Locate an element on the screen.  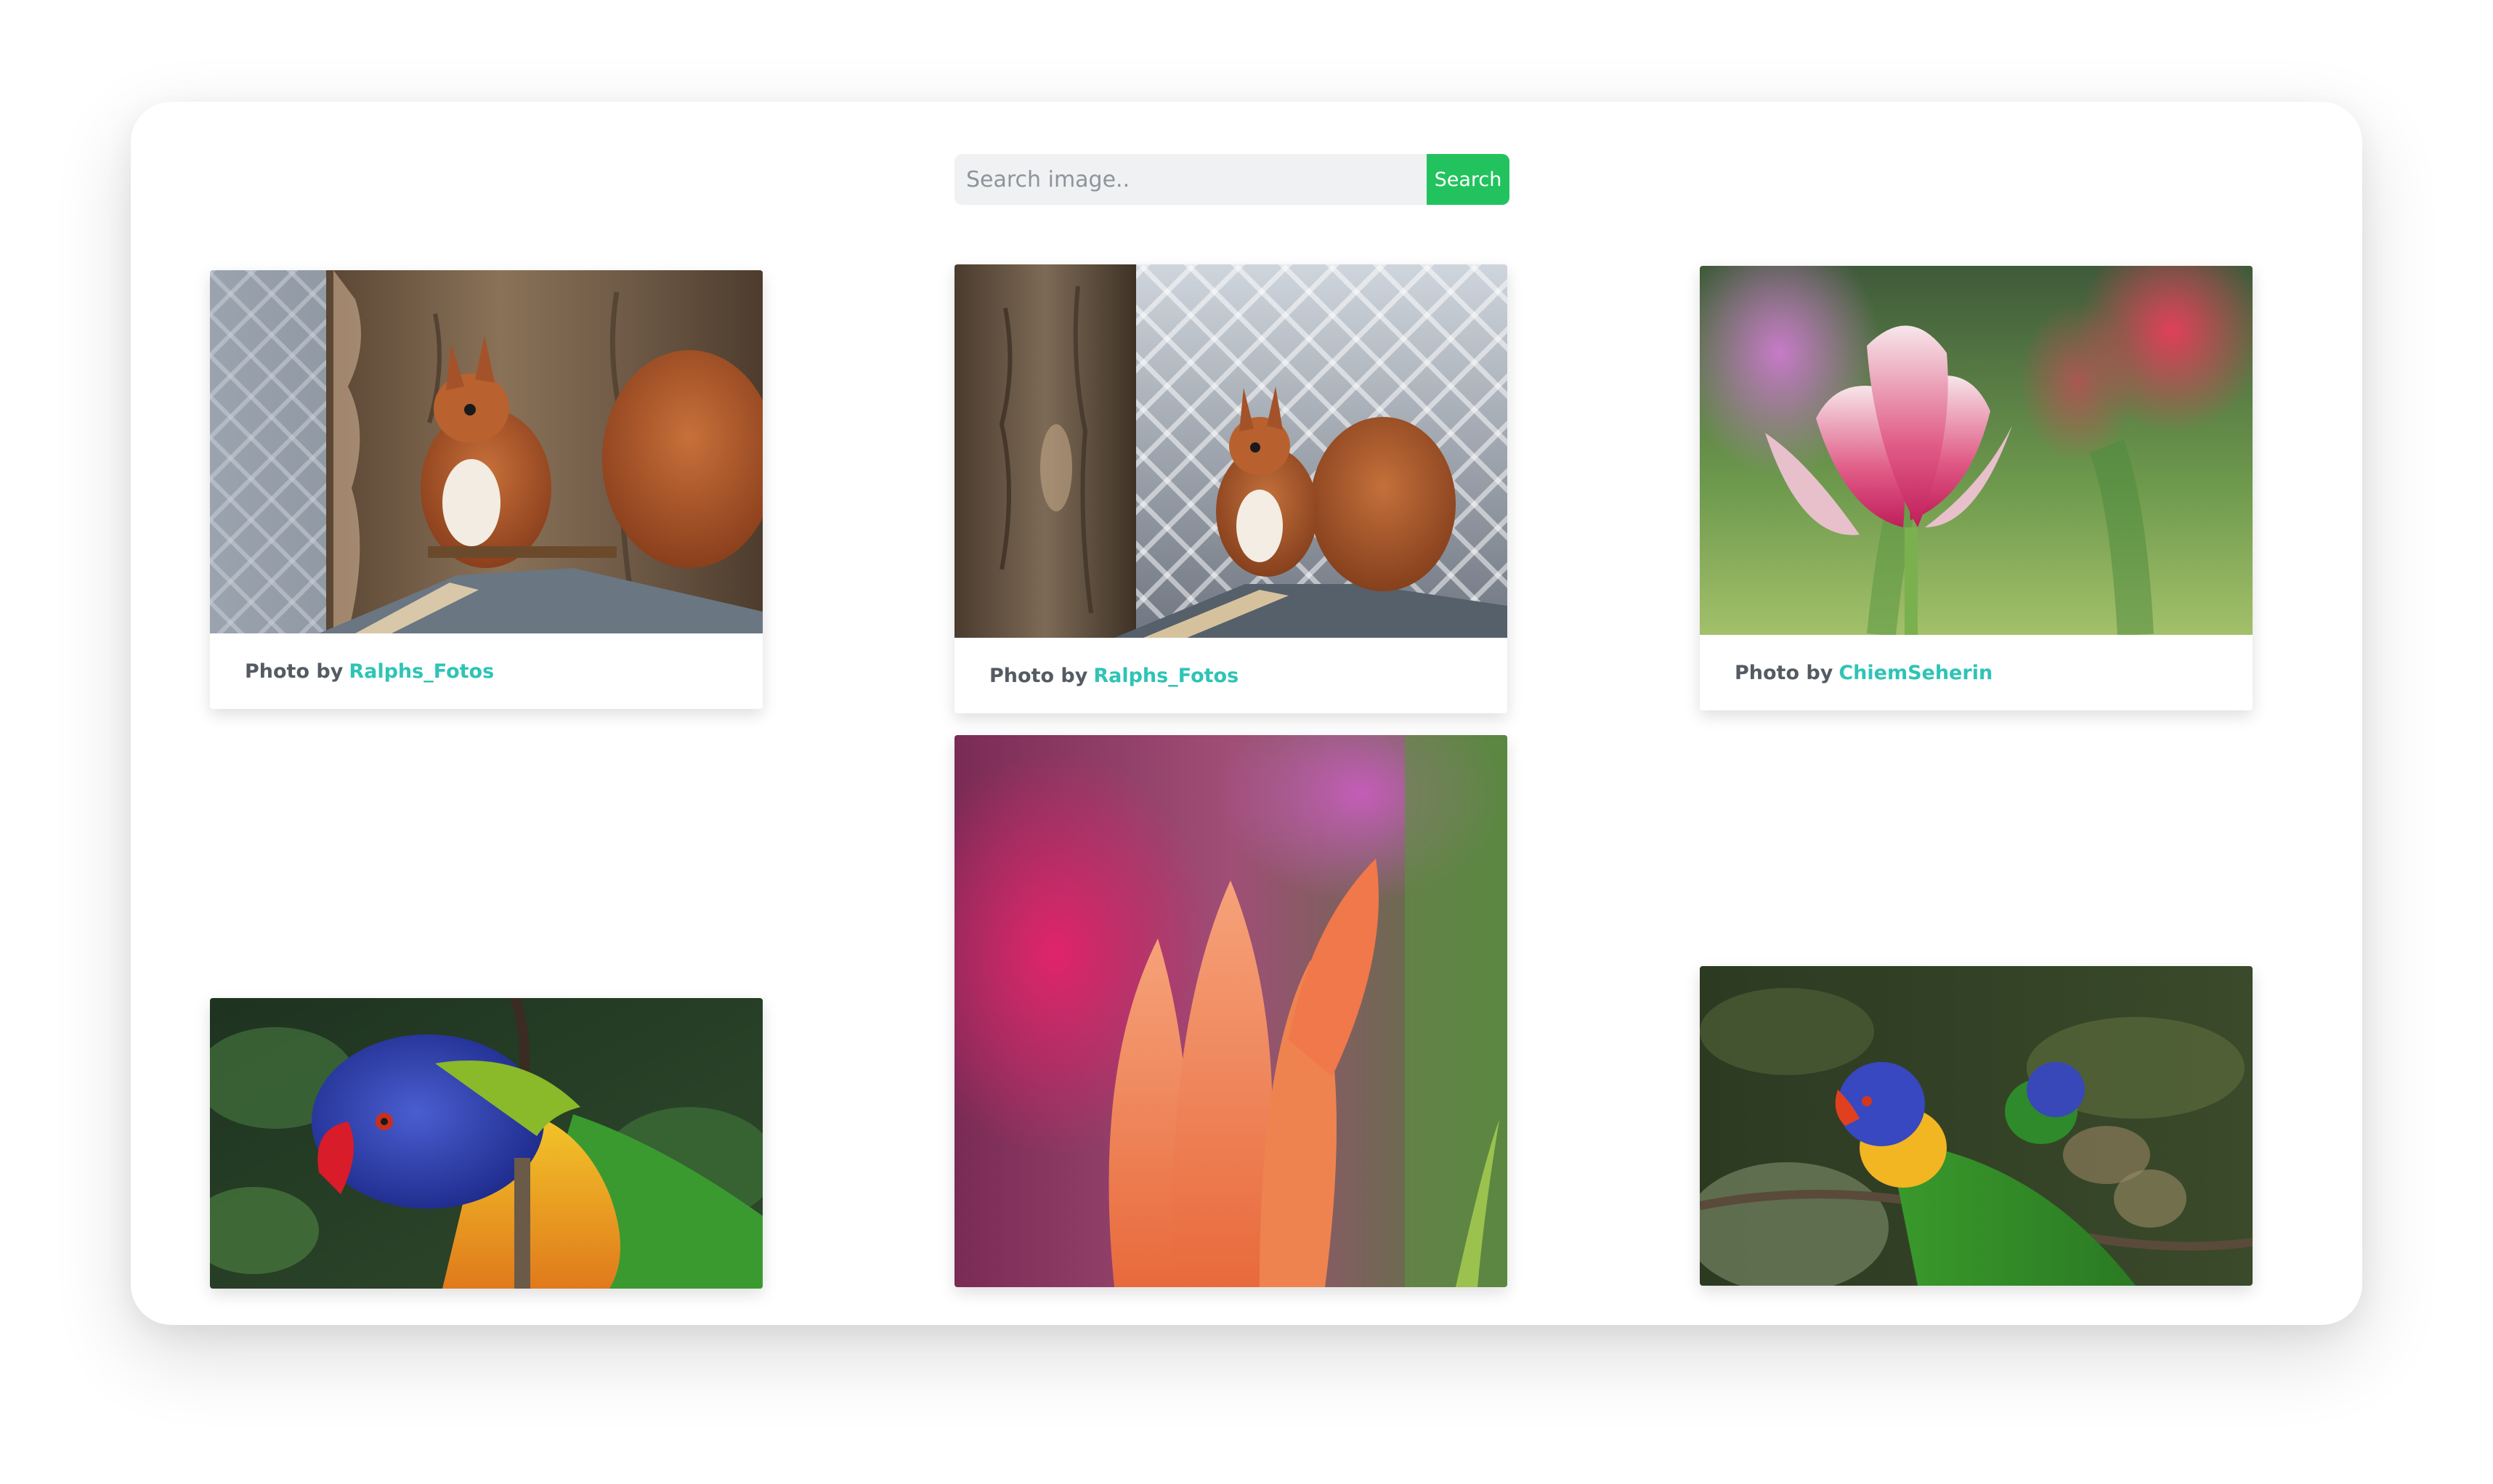
search-button: Search is located at coordinates (1468, 179).